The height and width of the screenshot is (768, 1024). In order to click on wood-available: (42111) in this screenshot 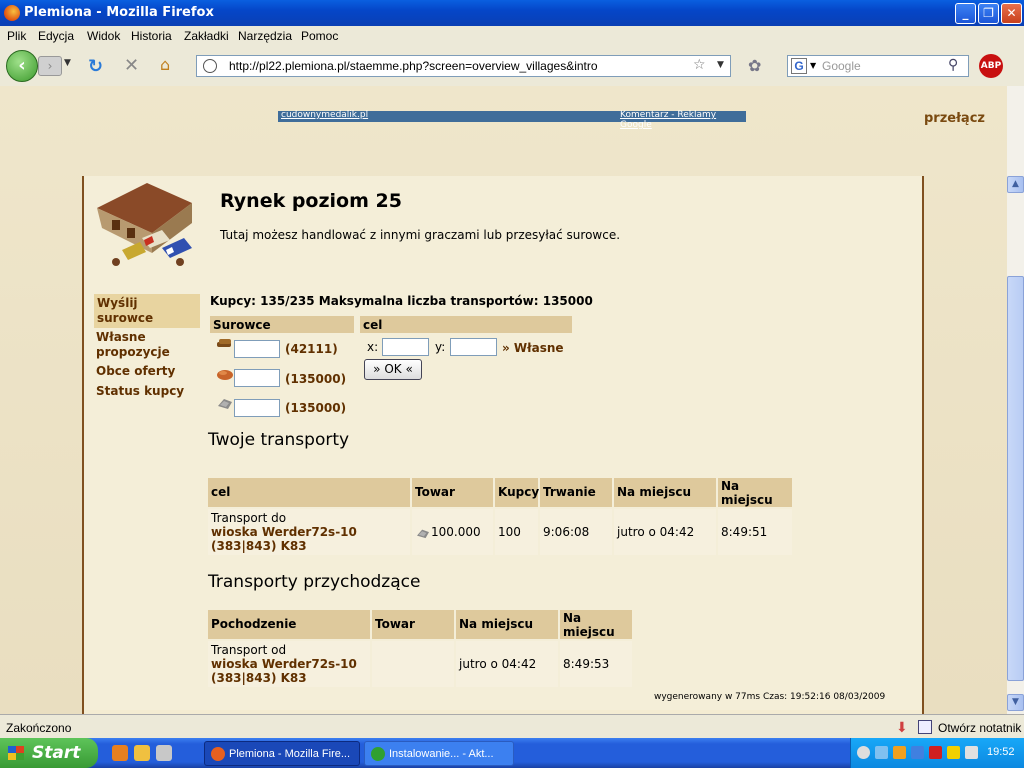, I will do `click(311, 349)`.